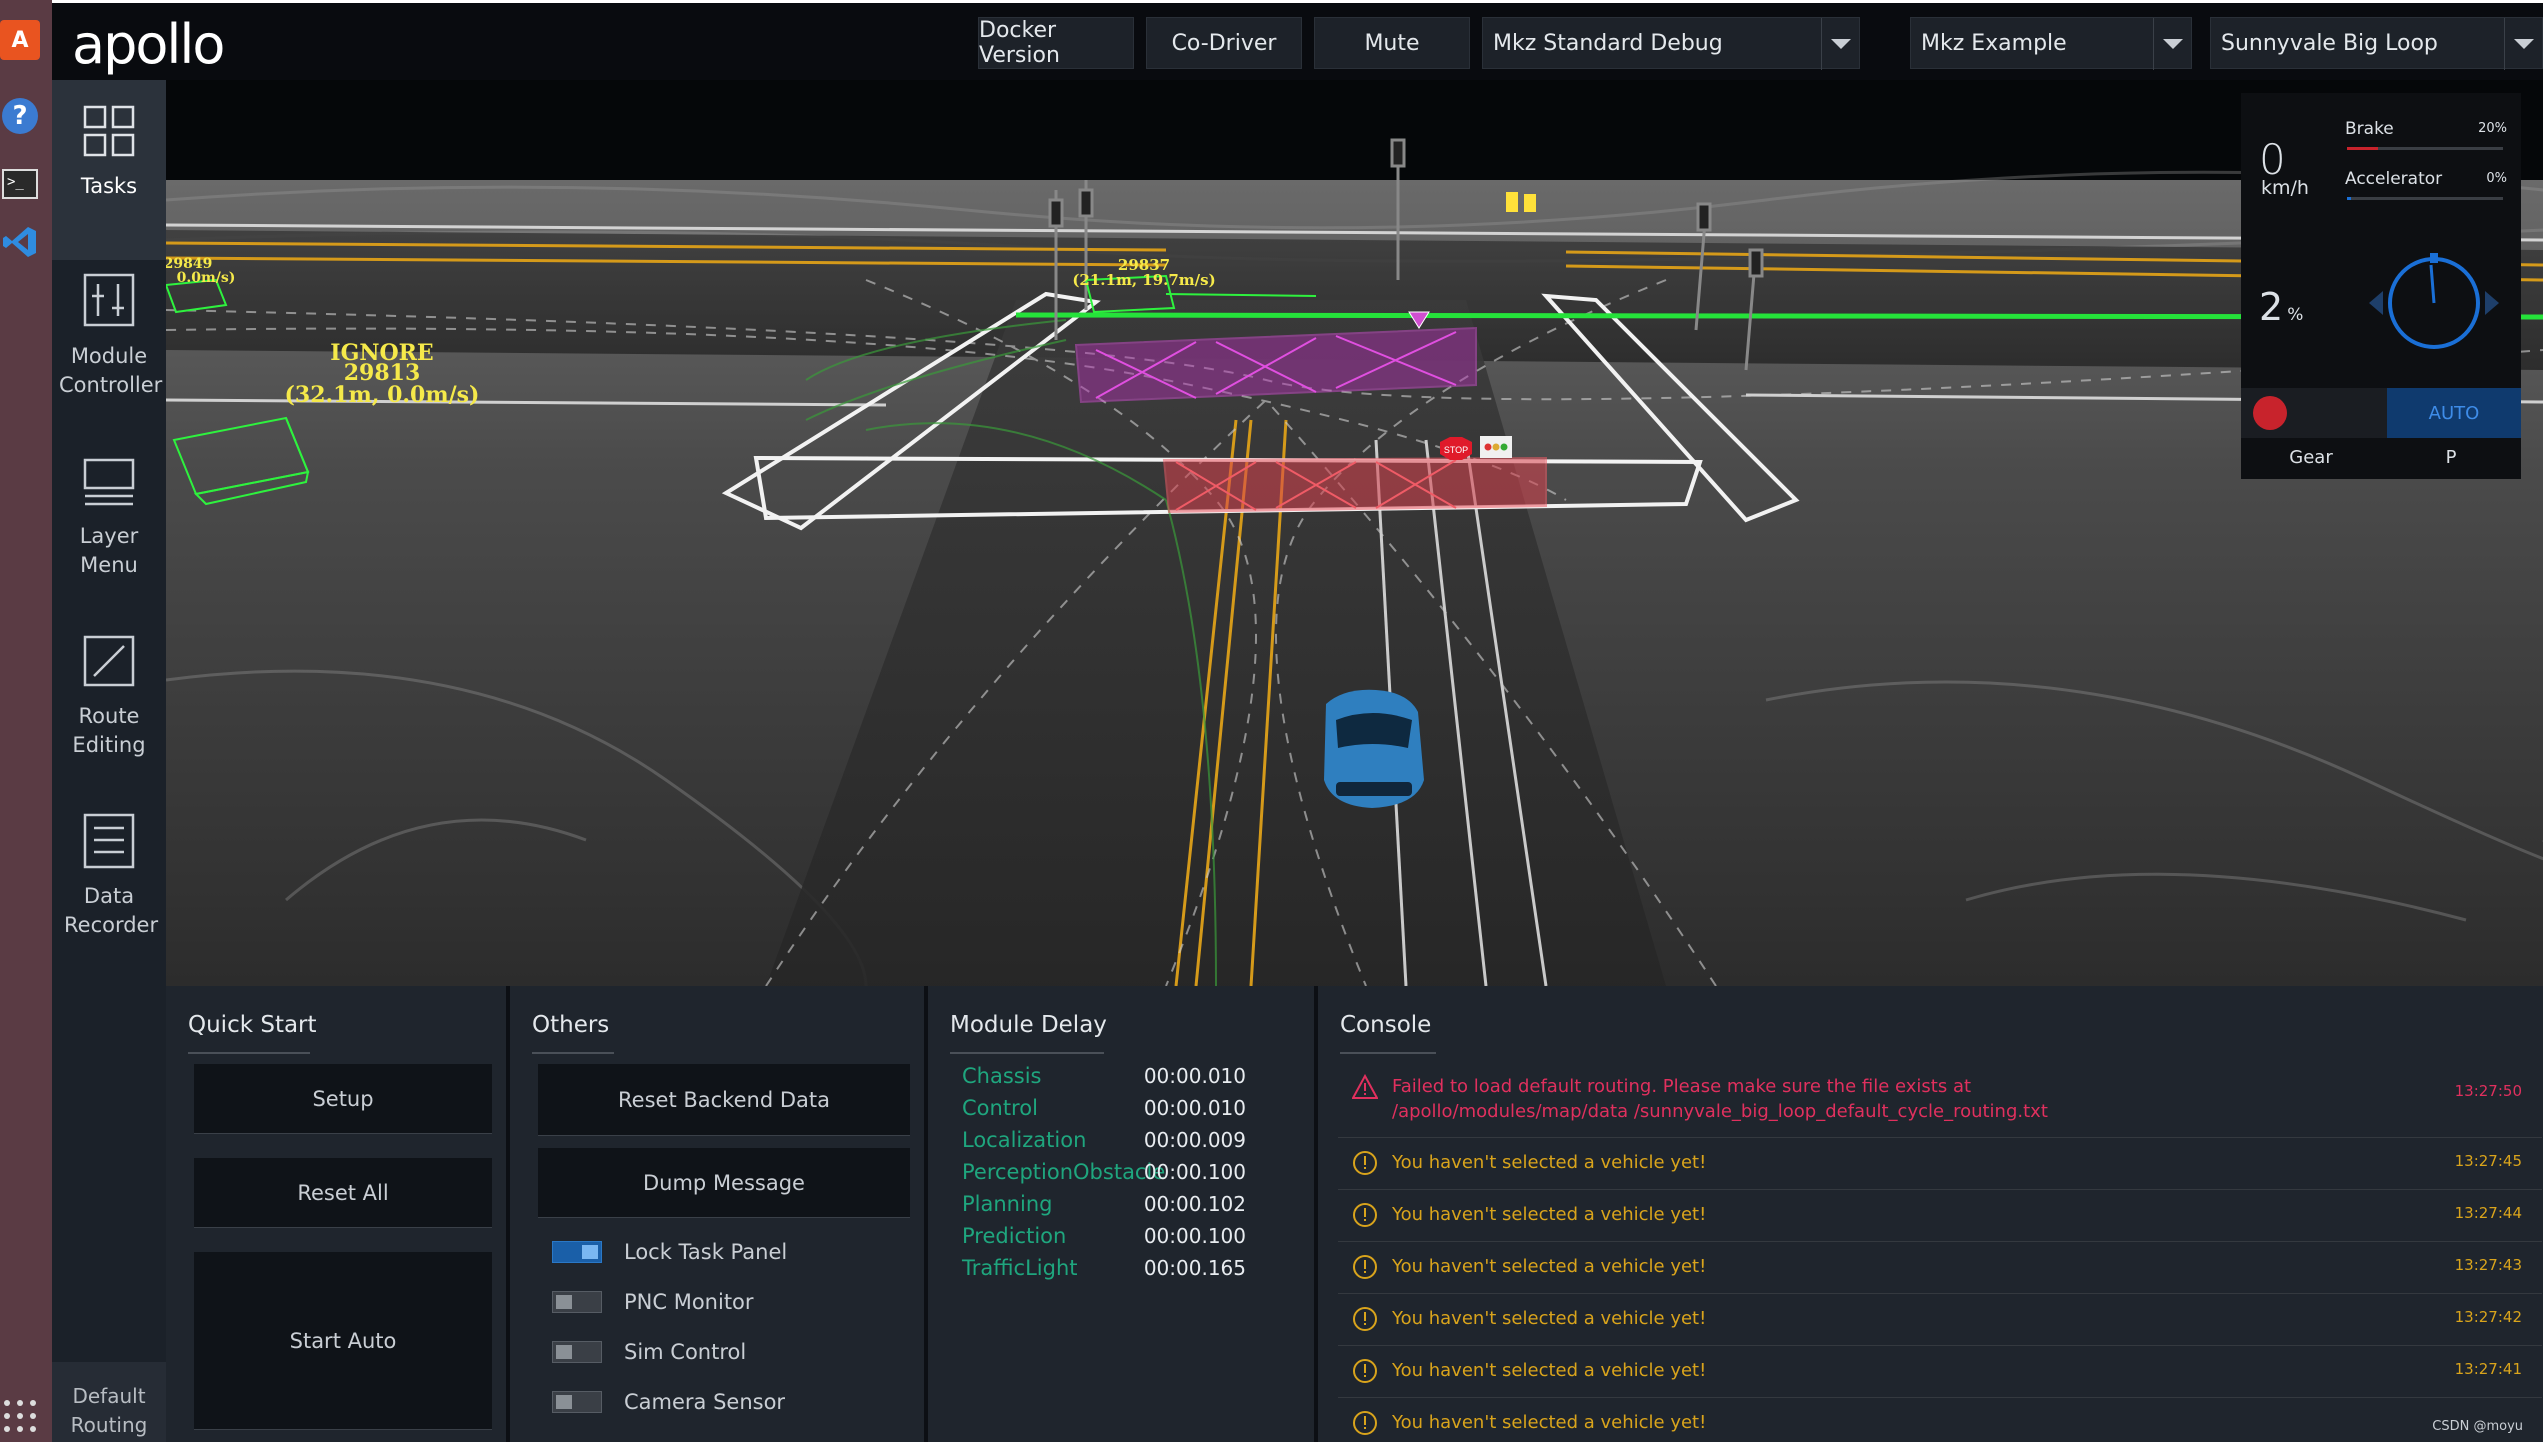  I want to click on toggle-camera-sensor: Camera Sensor, so click(668, 1402).